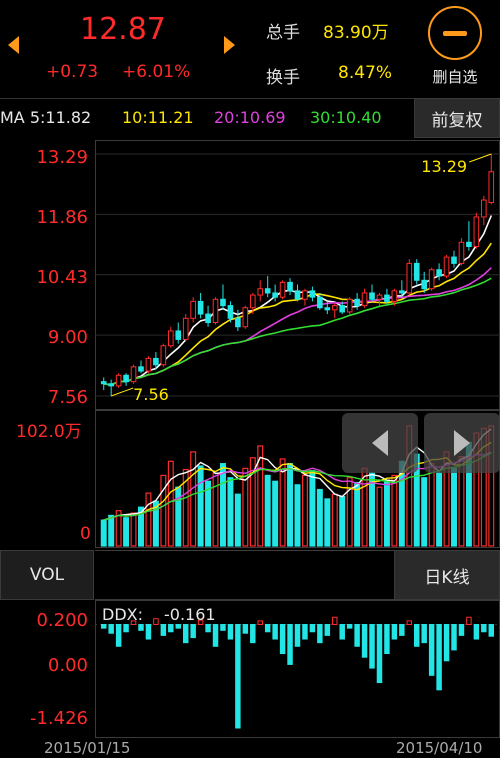  I want to click on turnover-label: 换手, so click(283, 78).